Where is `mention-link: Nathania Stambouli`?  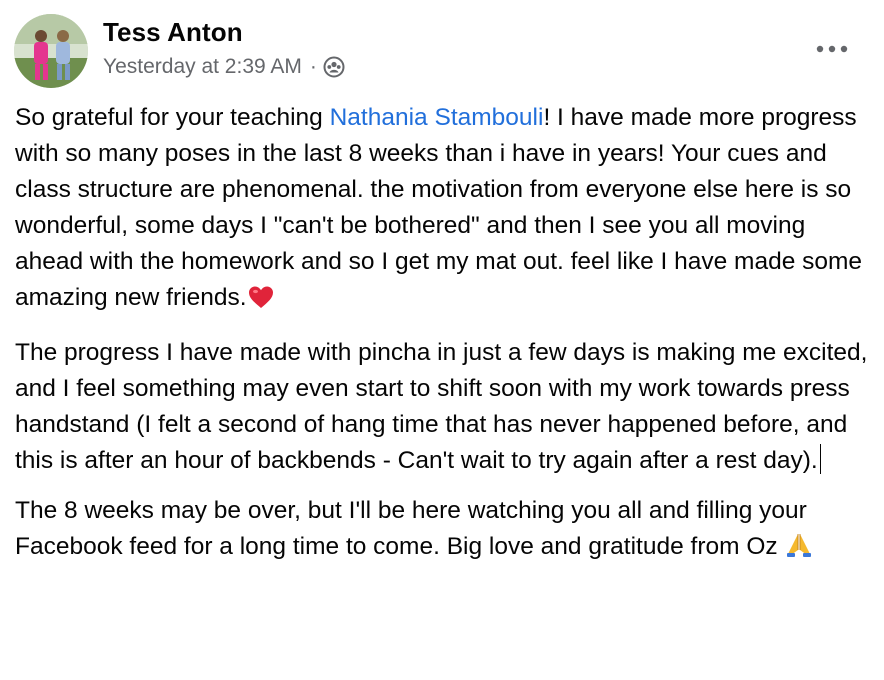
mention-link: Nathania Stambouli is located at coordinates (437, 117).